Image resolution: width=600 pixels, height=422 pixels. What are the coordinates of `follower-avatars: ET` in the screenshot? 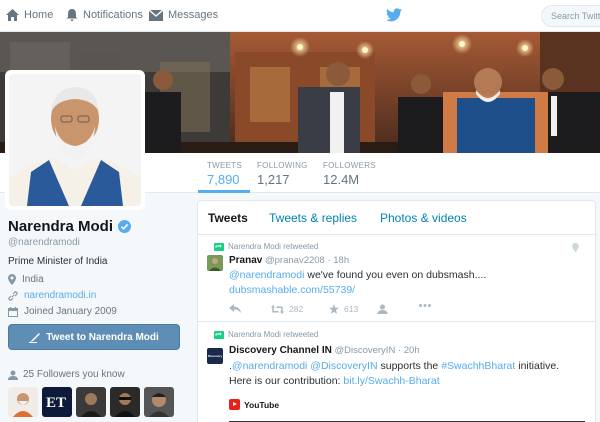 It's located at (91, 402).